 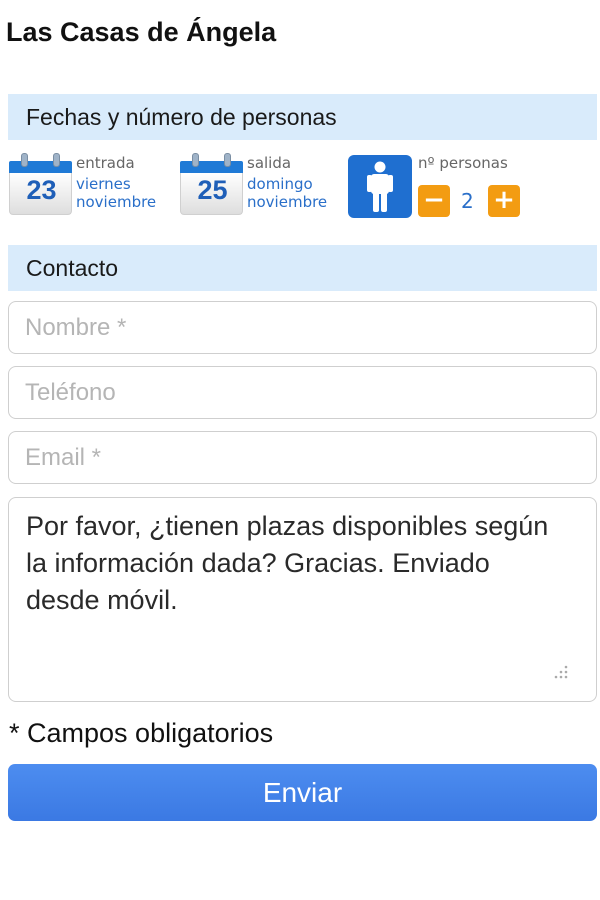 I want to click on email-input, so click(x=302, y=457).